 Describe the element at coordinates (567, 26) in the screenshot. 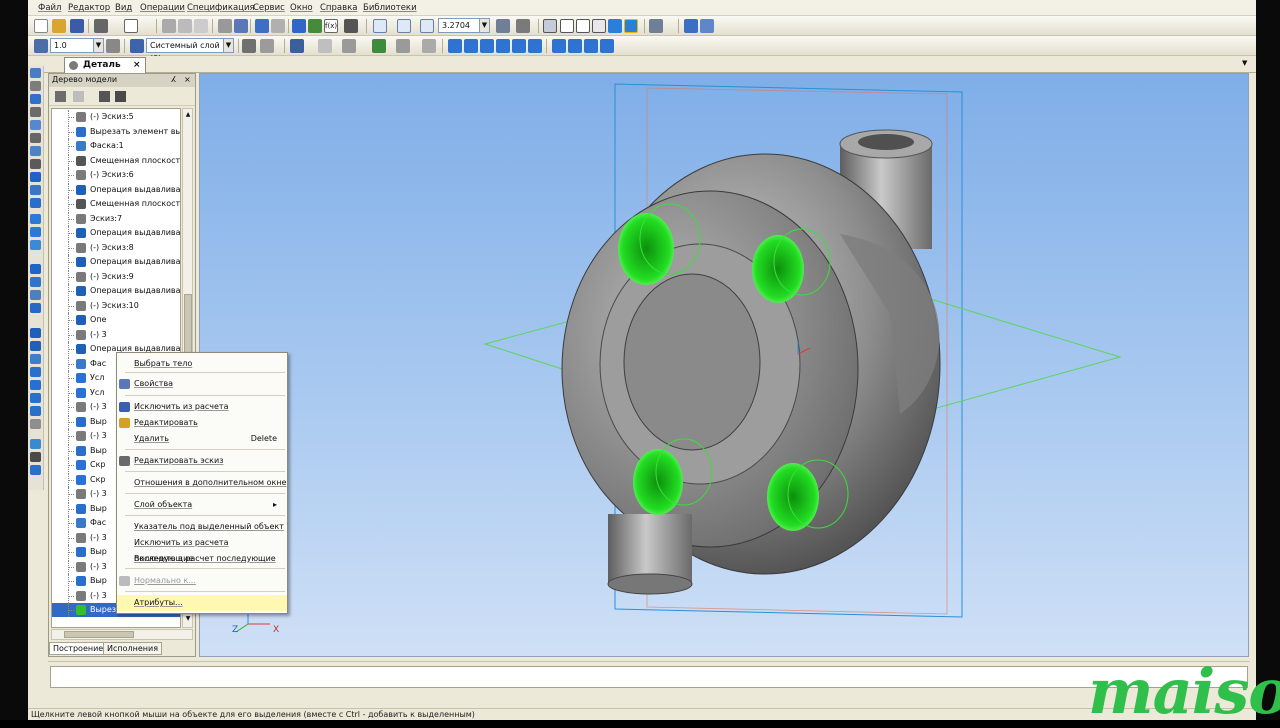

I see `wireframe-icon` at that location.